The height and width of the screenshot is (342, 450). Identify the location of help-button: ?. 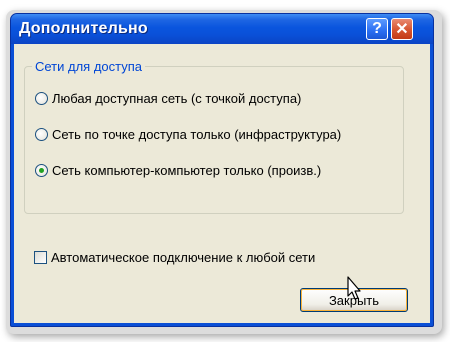
(377, 29).